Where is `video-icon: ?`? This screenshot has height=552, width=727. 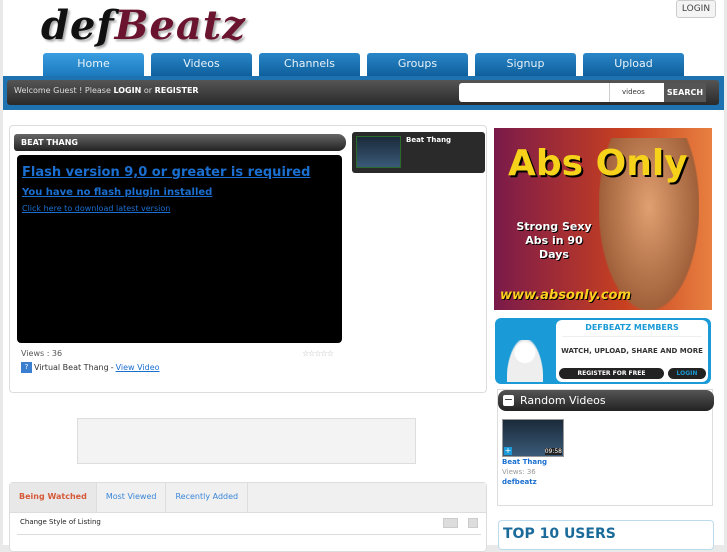 video-icon: ? is located at coordinates (26, 367).